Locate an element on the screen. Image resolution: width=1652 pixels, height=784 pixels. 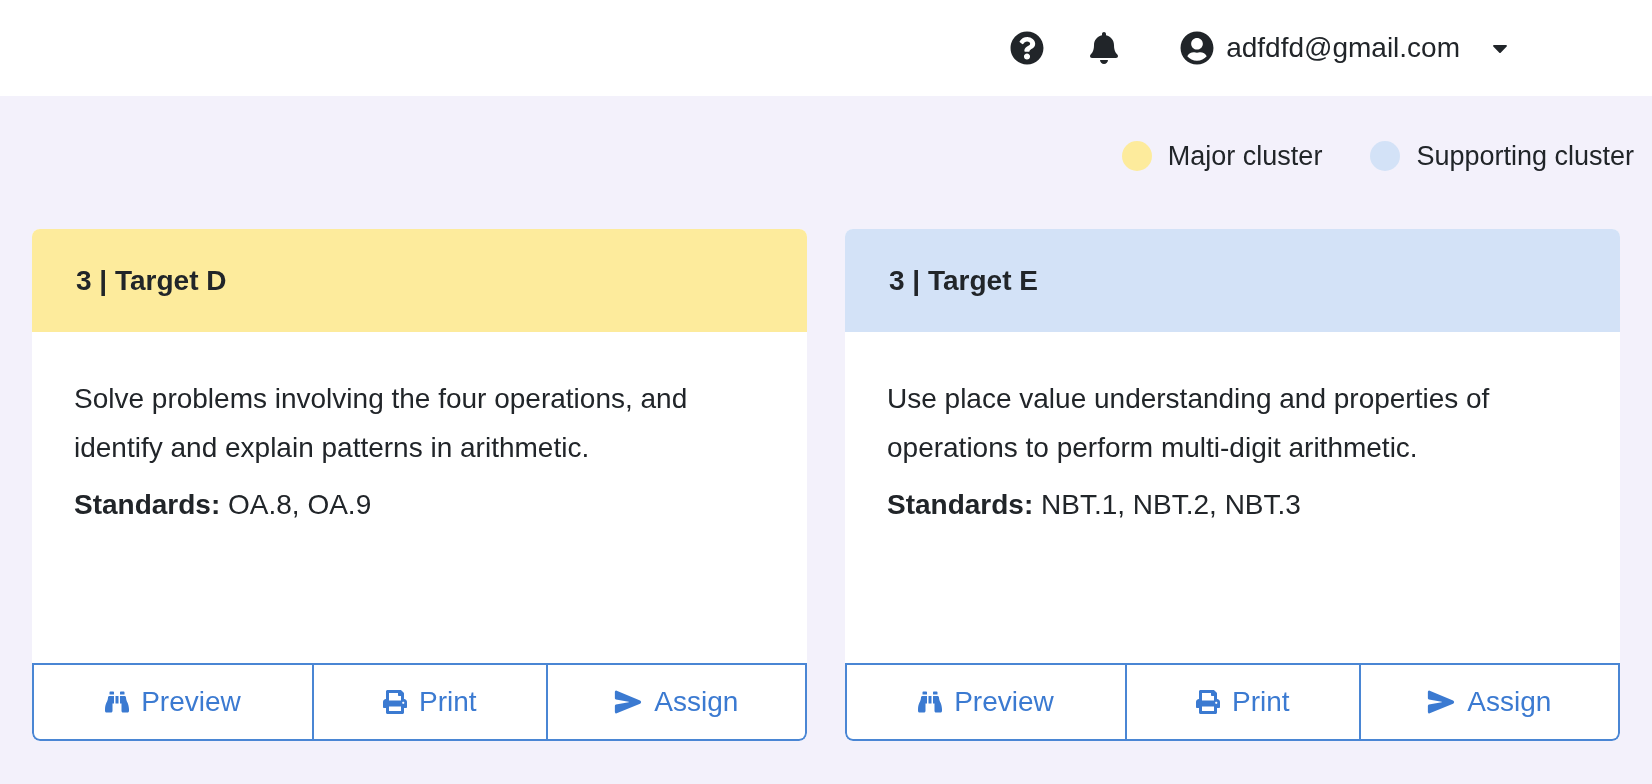
legend-label: Major cluster is located at coordinates (1245, 156).